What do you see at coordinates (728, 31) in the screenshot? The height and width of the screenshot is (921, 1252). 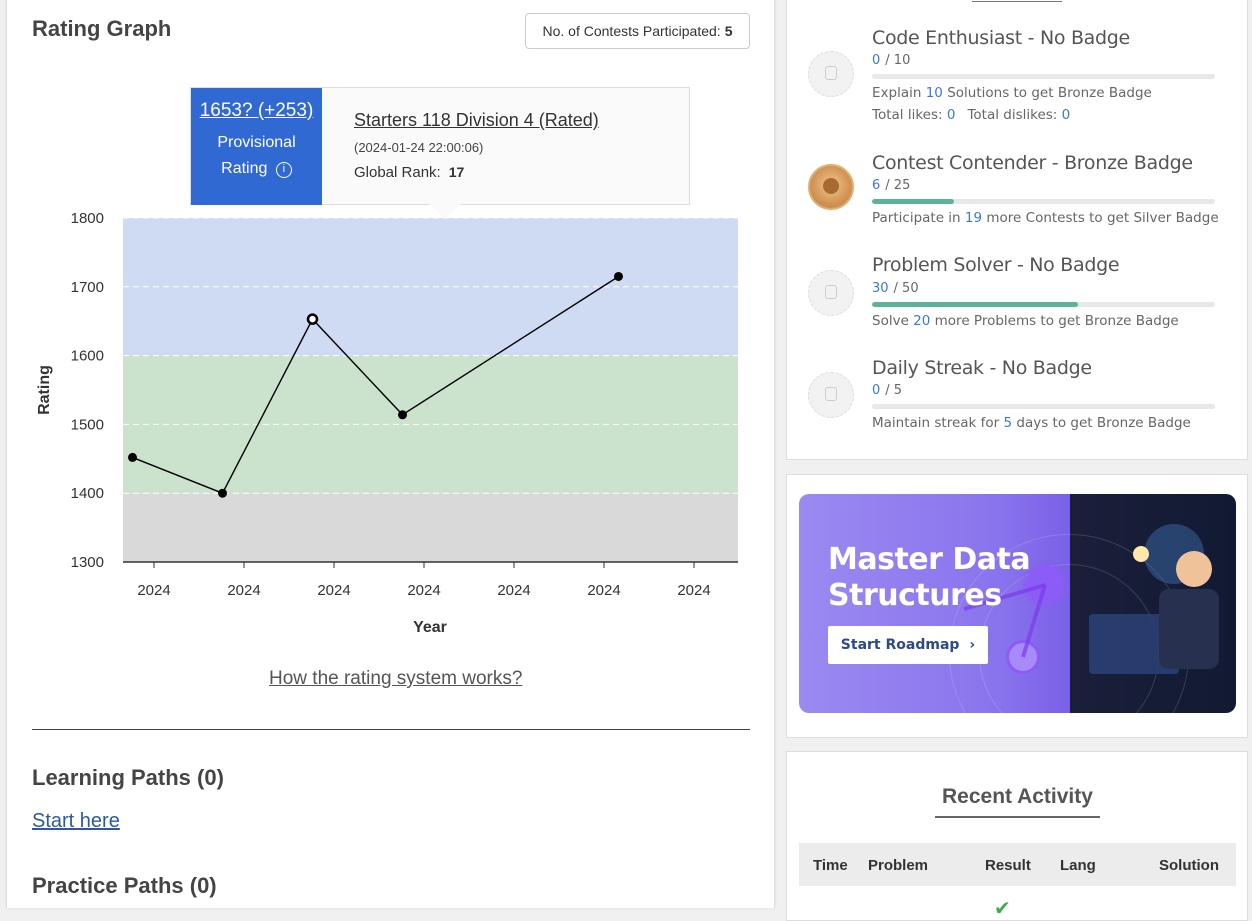 I see `contests-count: 5` at bounding box center [728, 31].